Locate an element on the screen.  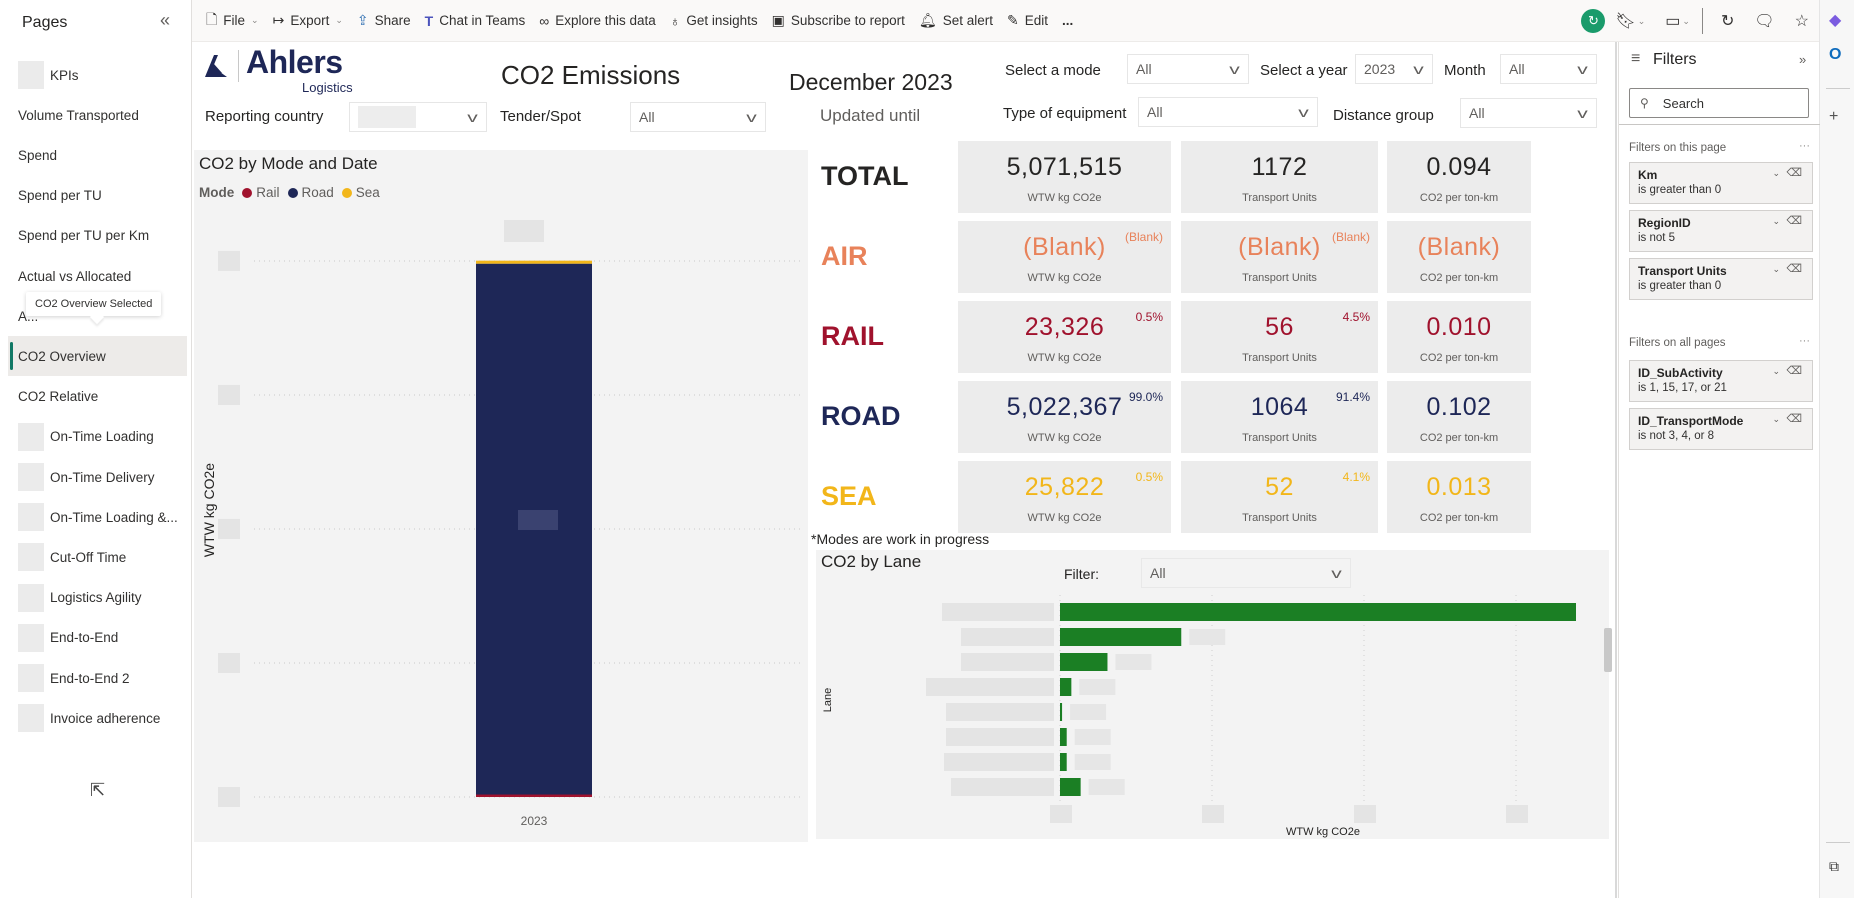
filter-card: ID_TransportMode is not 3, 4, or 8 ⌄ ⌫ is located at coordinates (1721, 429).